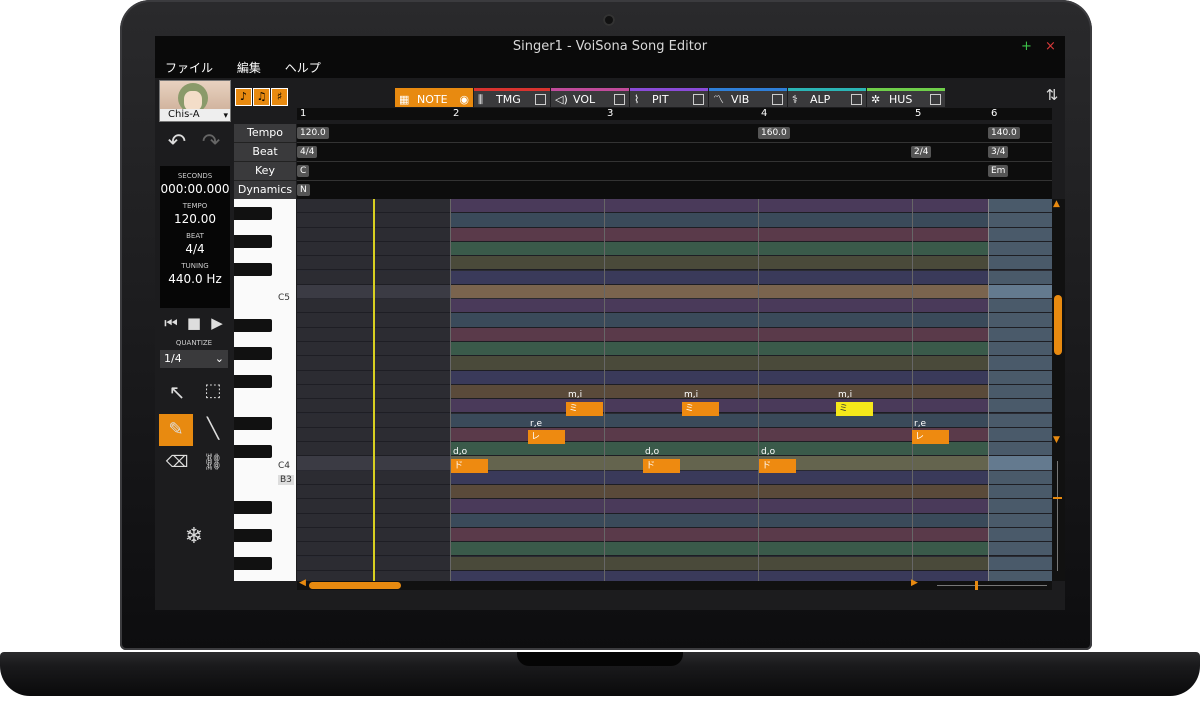 The width and height of the screenshot is (1200, 706). What do you see at coordinates (434, 97) in the screenshot?
I see `tab-note: ▦ NOTE ◉` at bounding box center [434, 97].